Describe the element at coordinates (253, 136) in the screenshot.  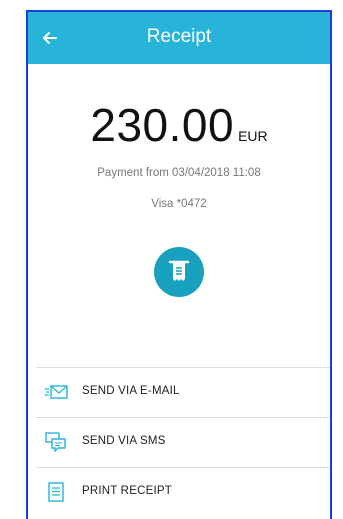
I see `payment-currency: EUR` at that location.